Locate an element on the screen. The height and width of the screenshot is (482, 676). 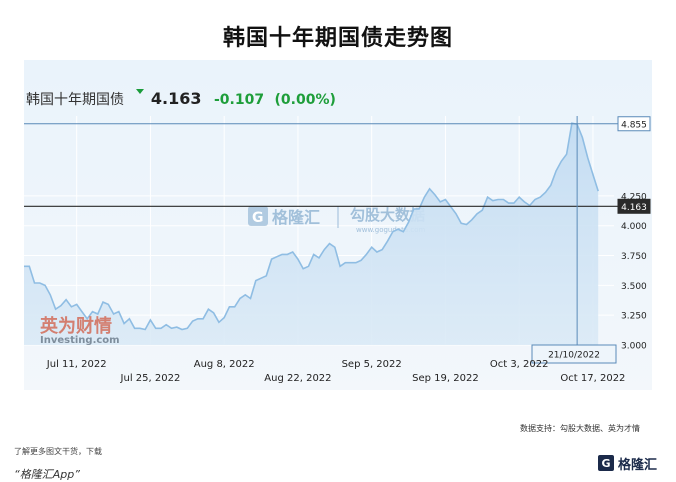
y-tick-label-5: 4.250 is located at coordinates (634, 197).